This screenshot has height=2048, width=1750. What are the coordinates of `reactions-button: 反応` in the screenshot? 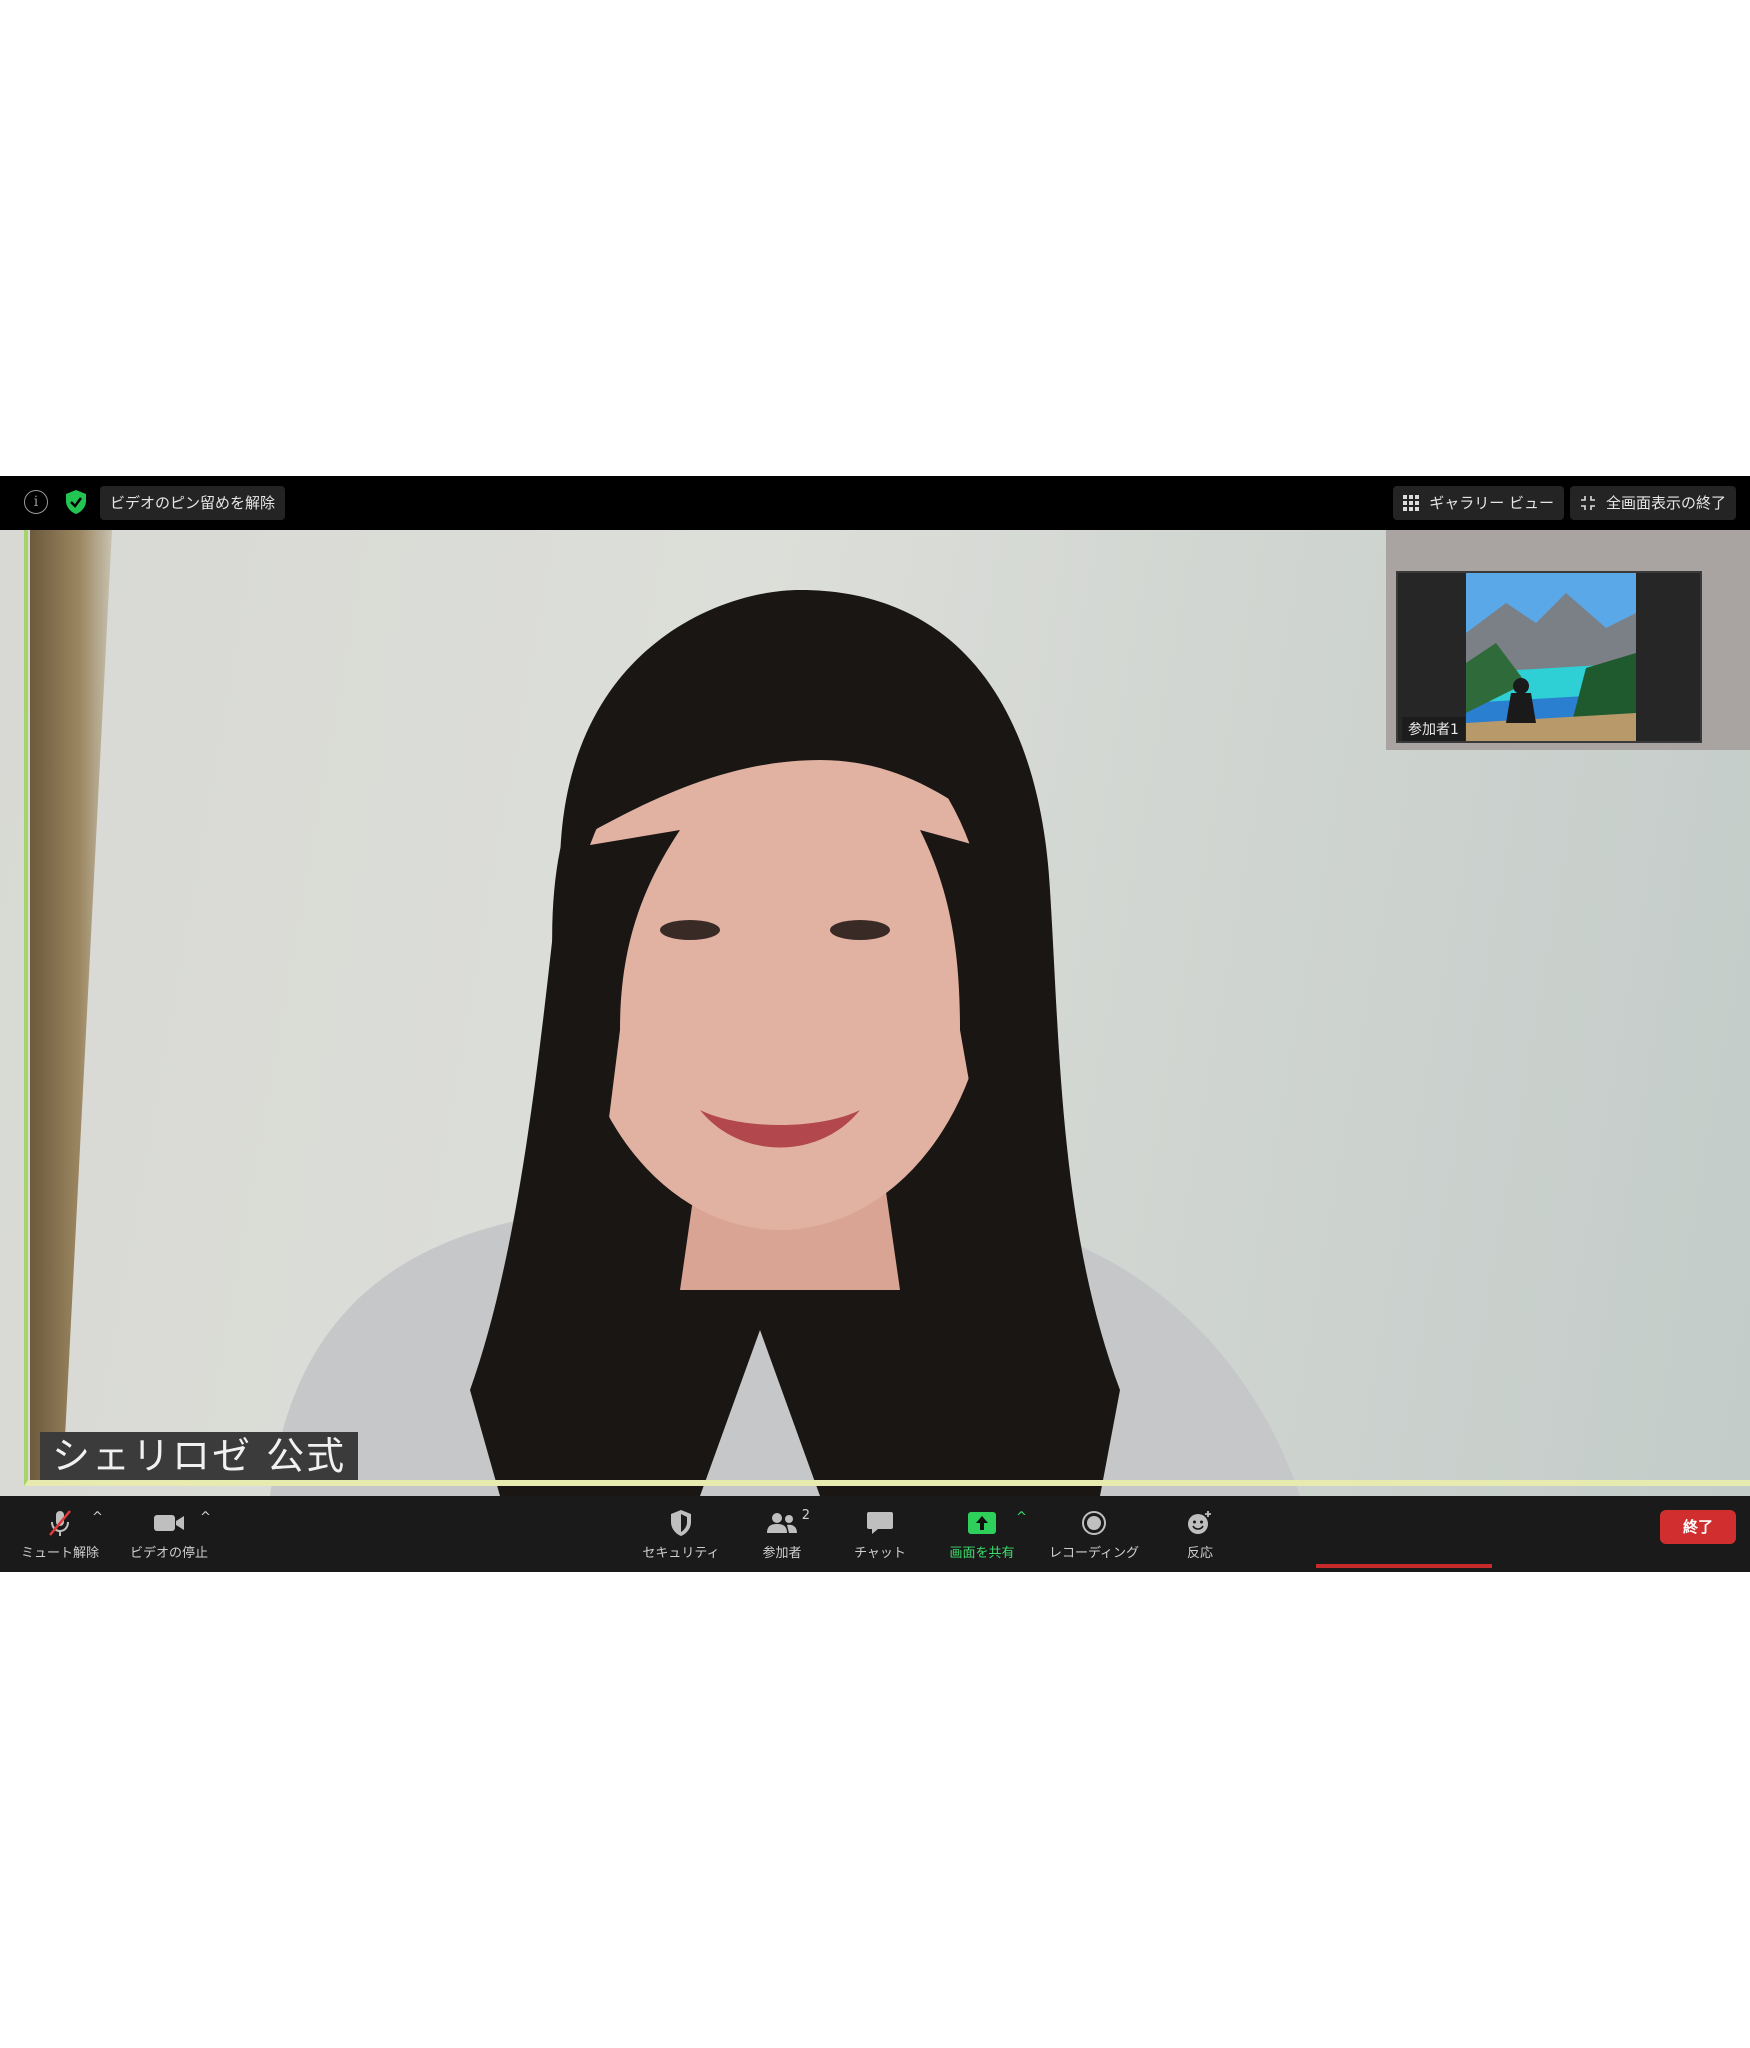 It's located at (1200, 1534).